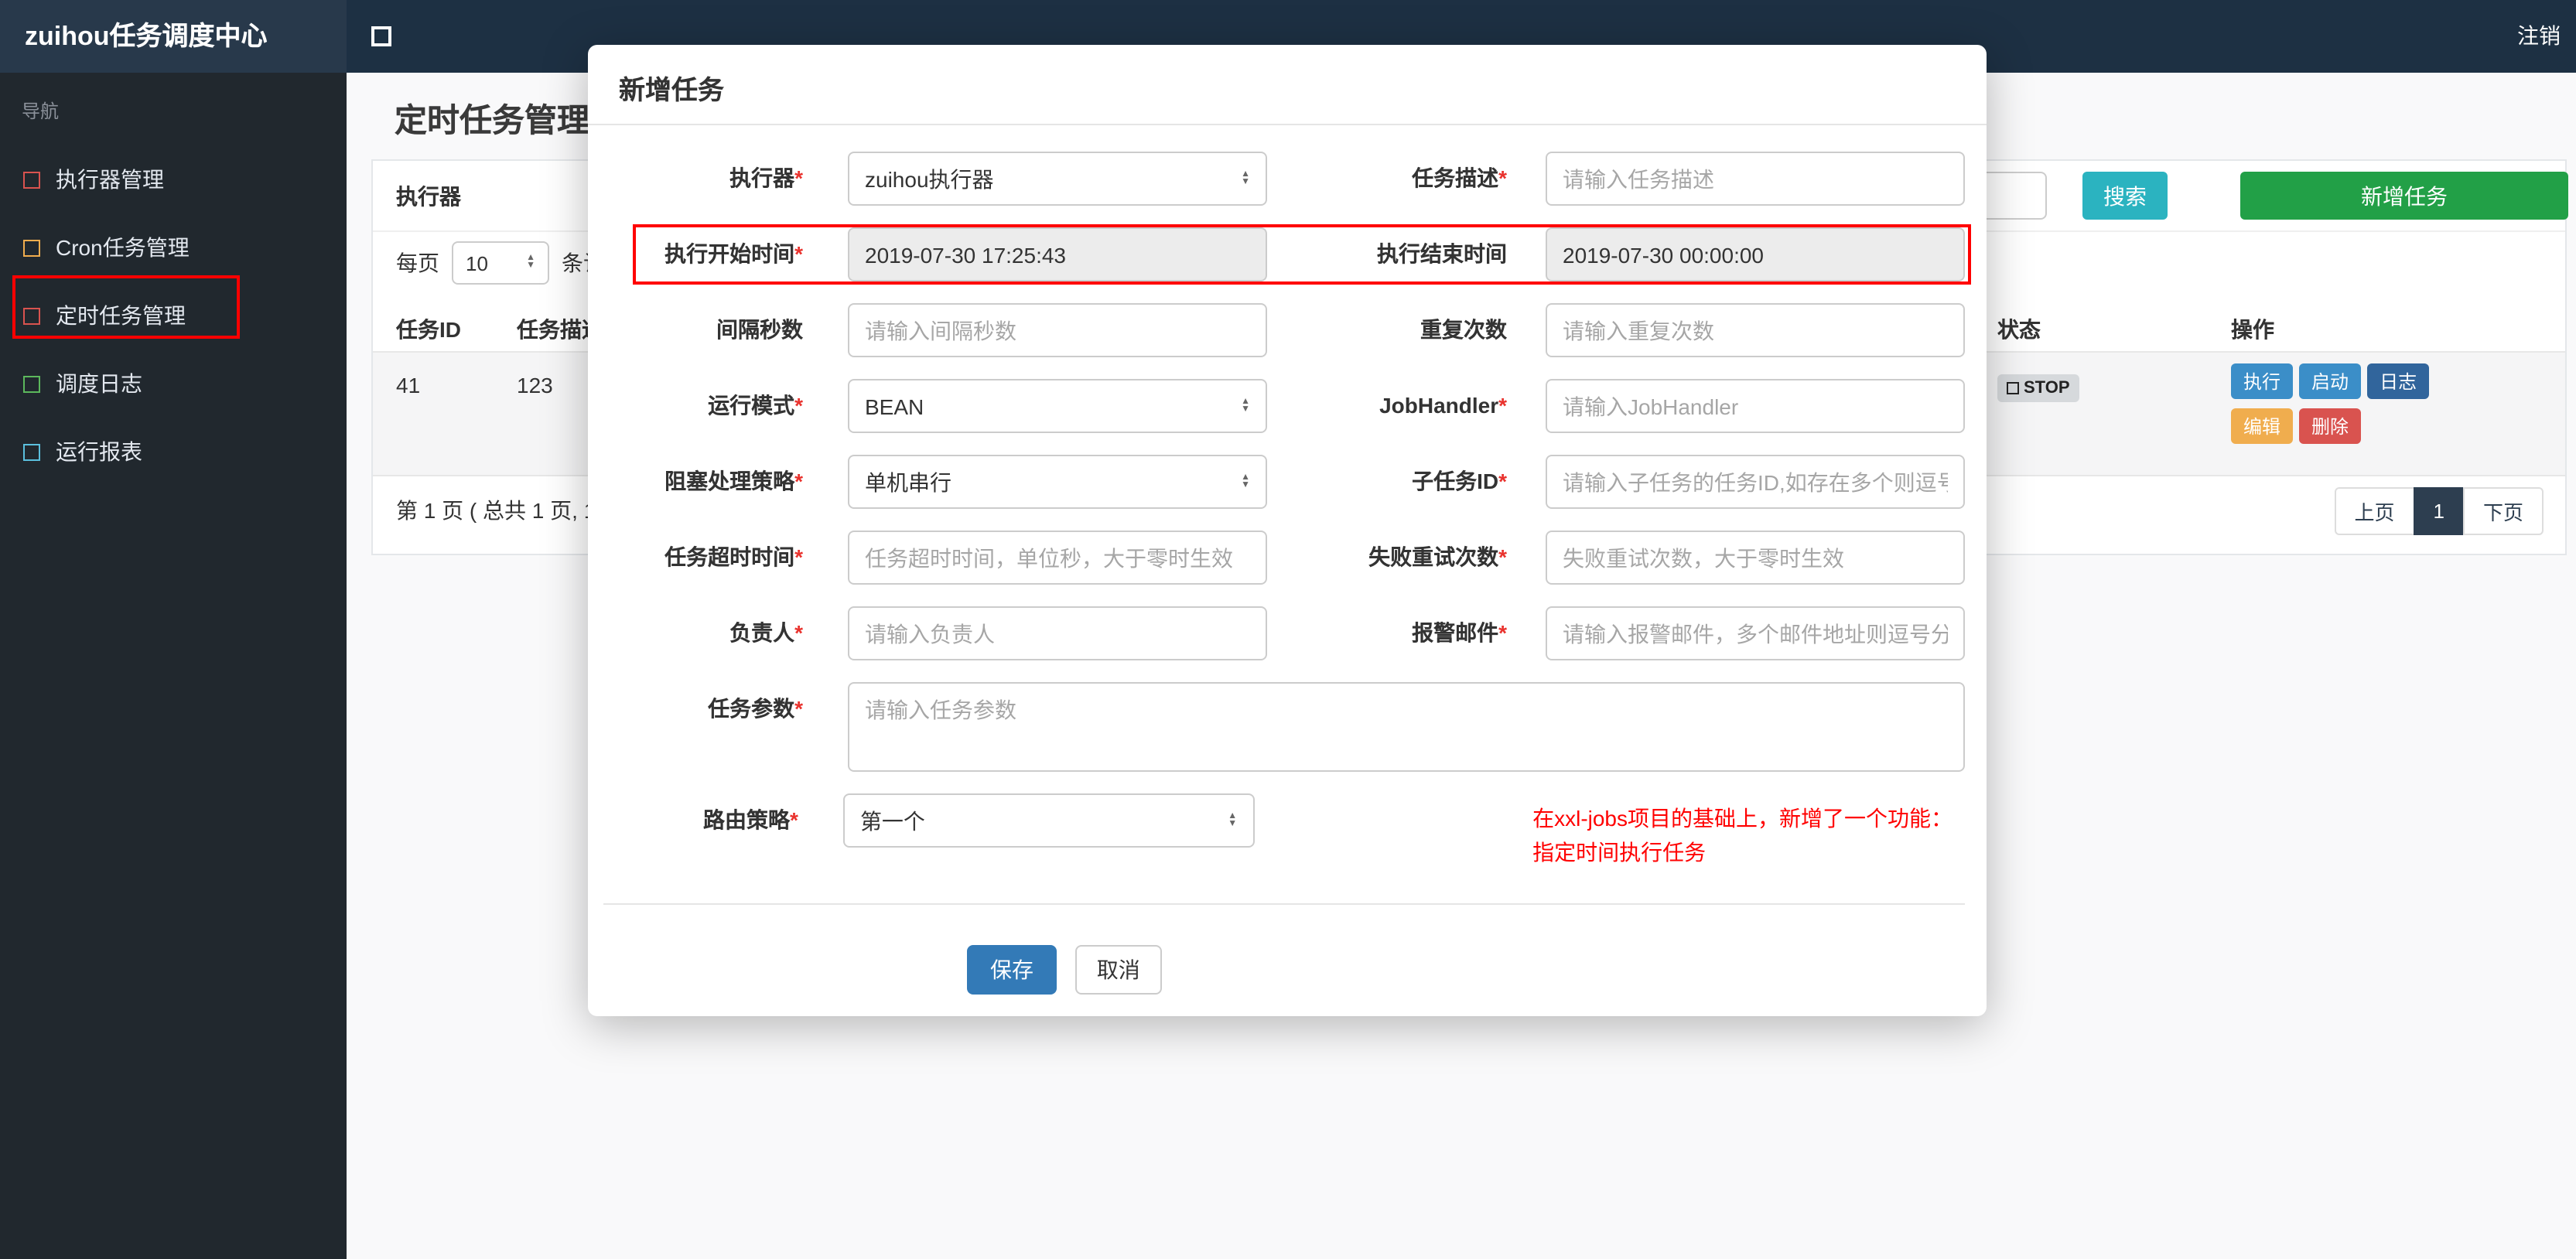 This screenshot has height=1259, width=2576. I want to click on cancel-button: 取消, so click(1118, 970).